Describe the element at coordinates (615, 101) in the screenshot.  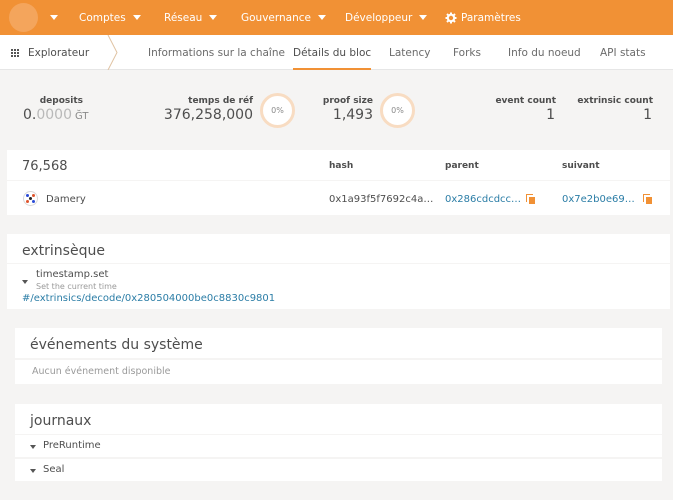
I see `extrinsic-count-label: extrinsic count` at that location.